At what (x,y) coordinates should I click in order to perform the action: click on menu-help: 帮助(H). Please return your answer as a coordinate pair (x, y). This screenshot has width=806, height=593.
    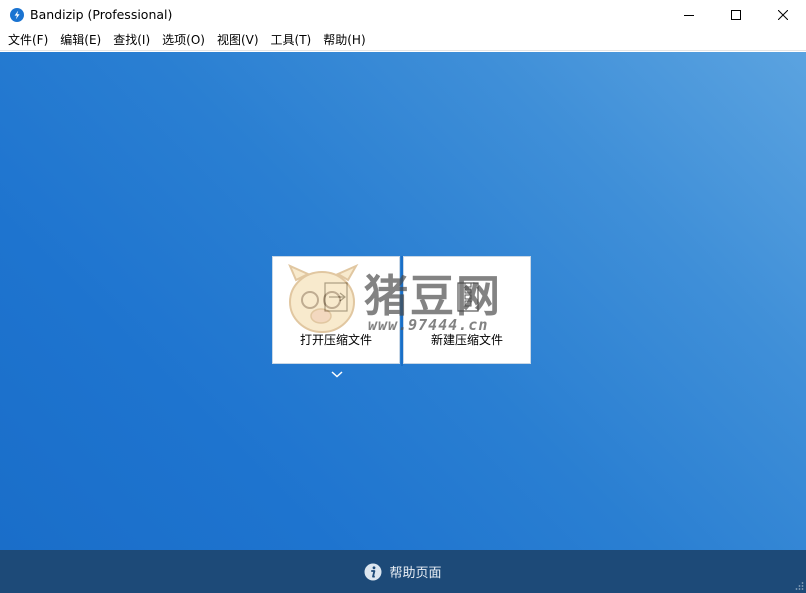
    Looking at the image, I should click on (344, 40).